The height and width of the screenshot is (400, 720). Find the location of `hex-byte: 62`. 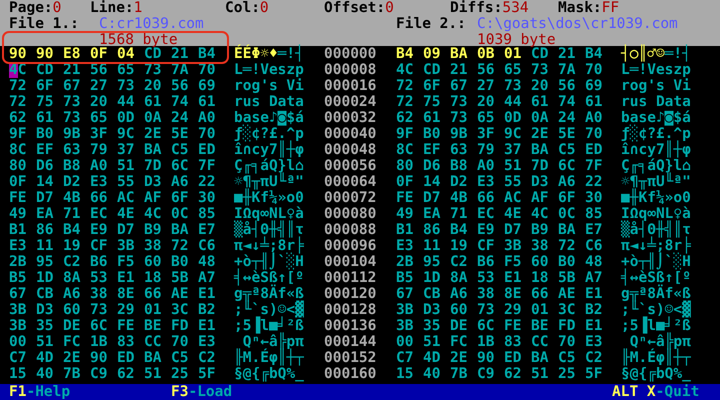

hex-byte: 62 is located at coordinates (18, 118).